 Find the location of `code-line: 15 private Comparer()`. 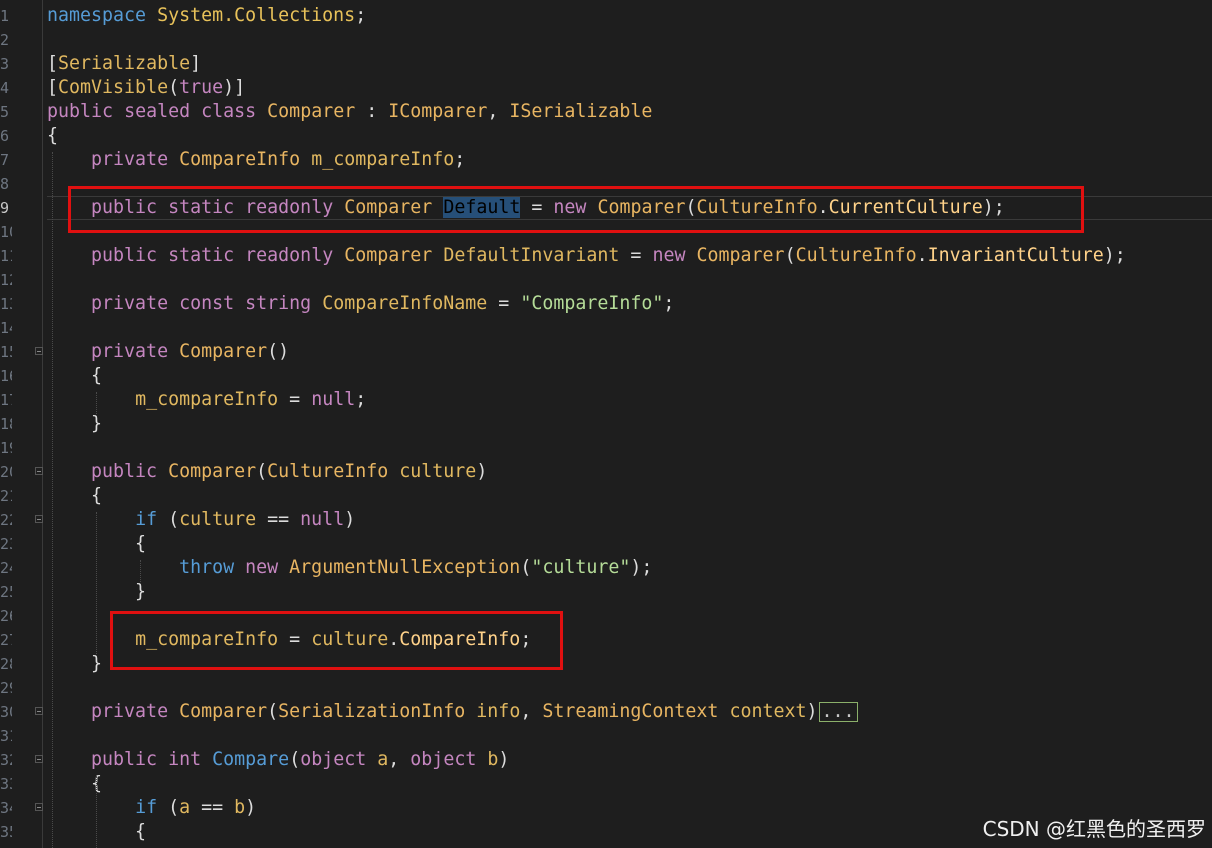

code-line: 15 private Comparer() is located at coordinates (606, 352).